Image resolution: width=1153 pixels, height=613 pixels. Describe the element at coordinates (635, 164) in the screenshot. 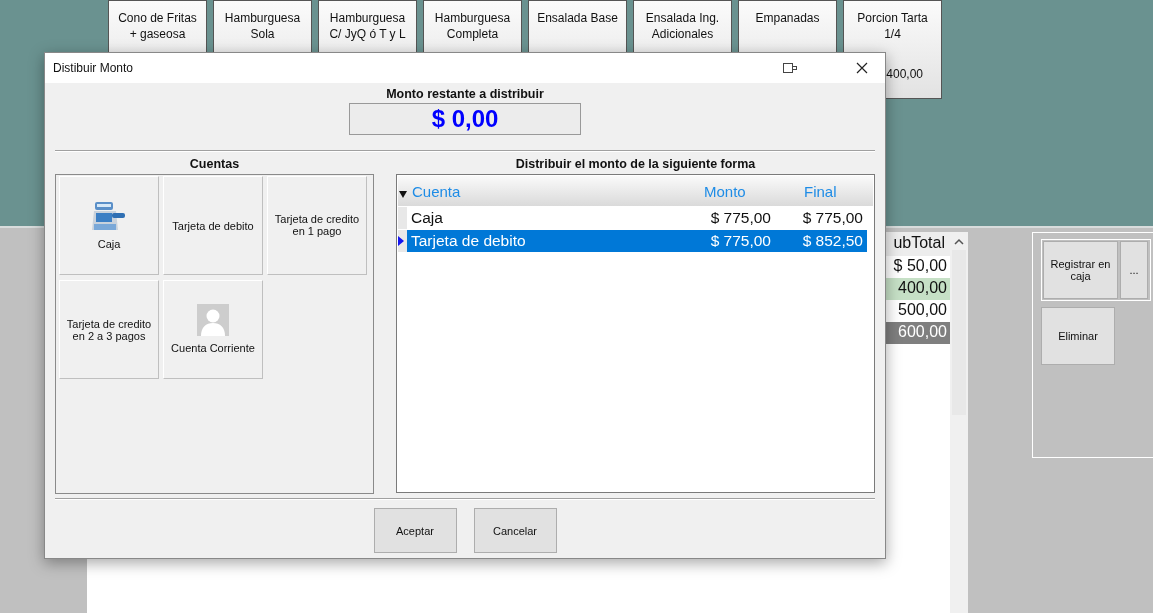

I see `section-title: Distribuir el monto de la siguiente forma` at that location.